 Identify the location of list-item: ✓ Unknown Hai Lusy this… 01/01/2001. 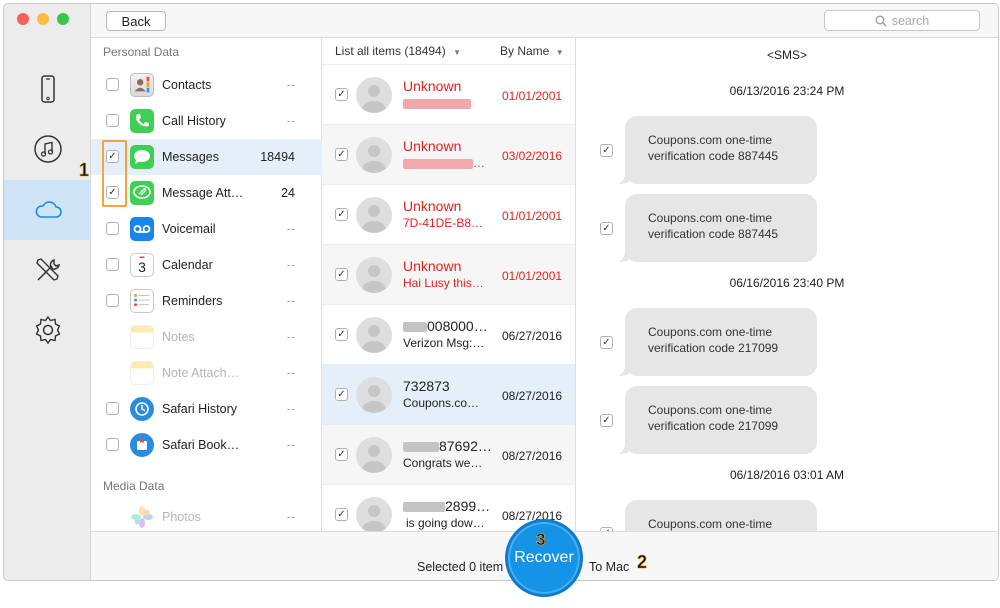
(448, 274).